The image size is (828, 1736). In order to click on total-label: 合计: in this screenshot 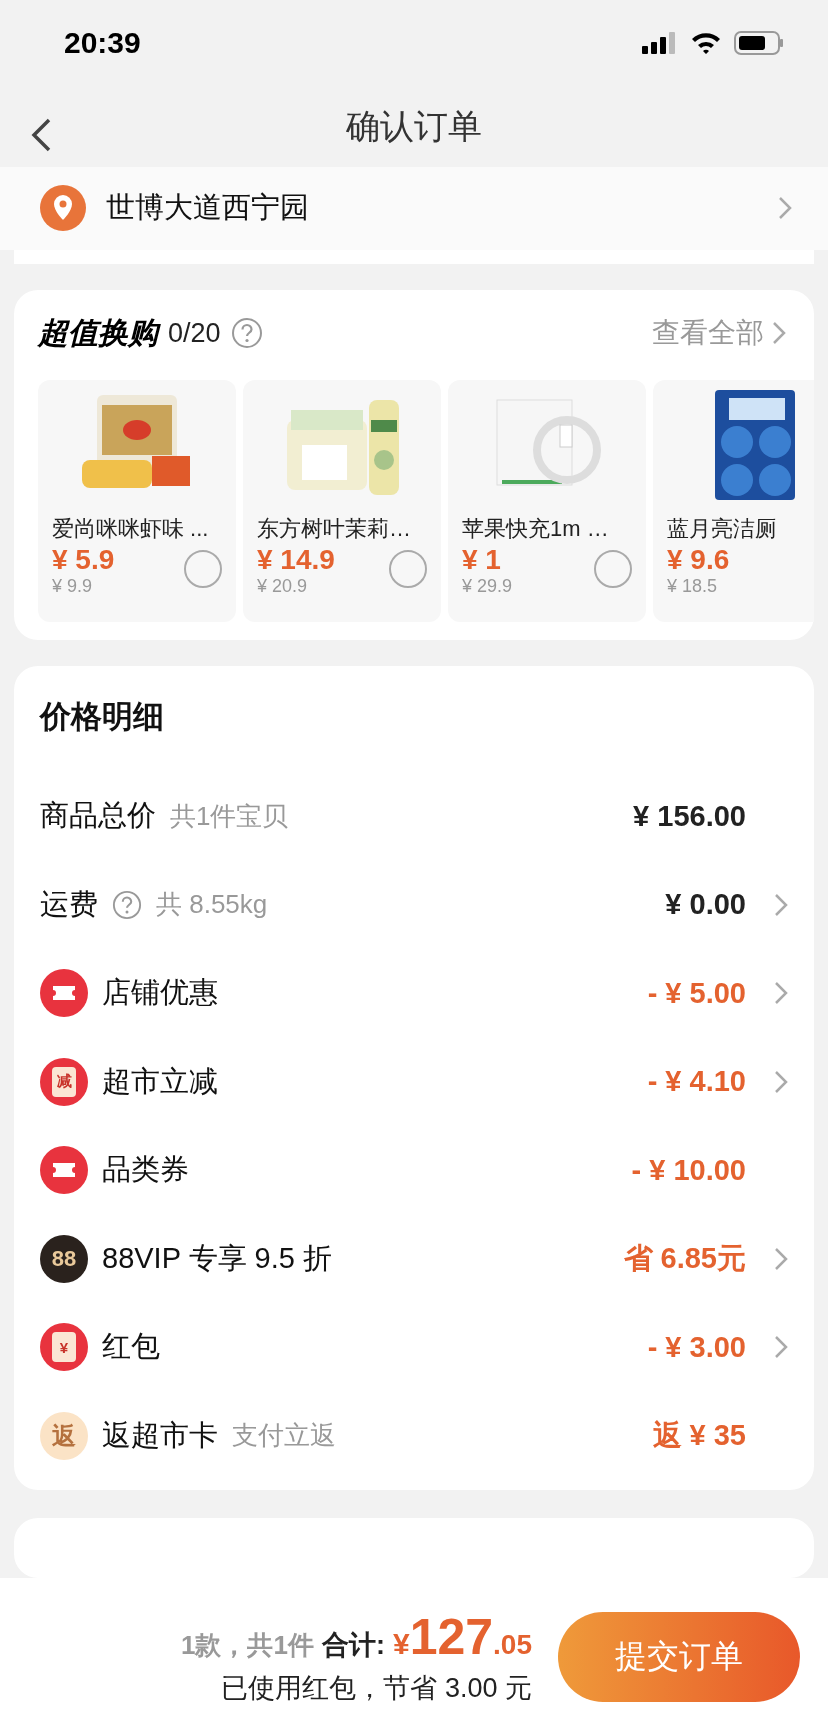, I will do `click(353, 1645)`.